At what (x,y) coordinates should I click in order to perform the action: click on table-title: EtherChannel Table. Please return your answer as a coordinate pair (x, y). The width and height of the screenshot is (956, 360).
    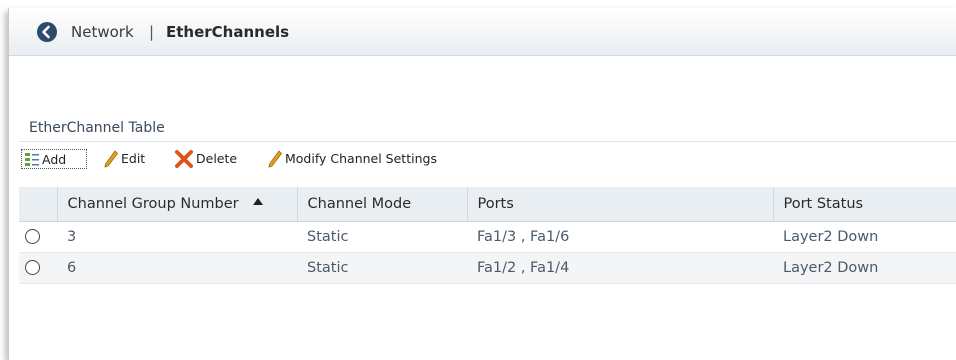
    Looking at the image, I should click on (97, 128).